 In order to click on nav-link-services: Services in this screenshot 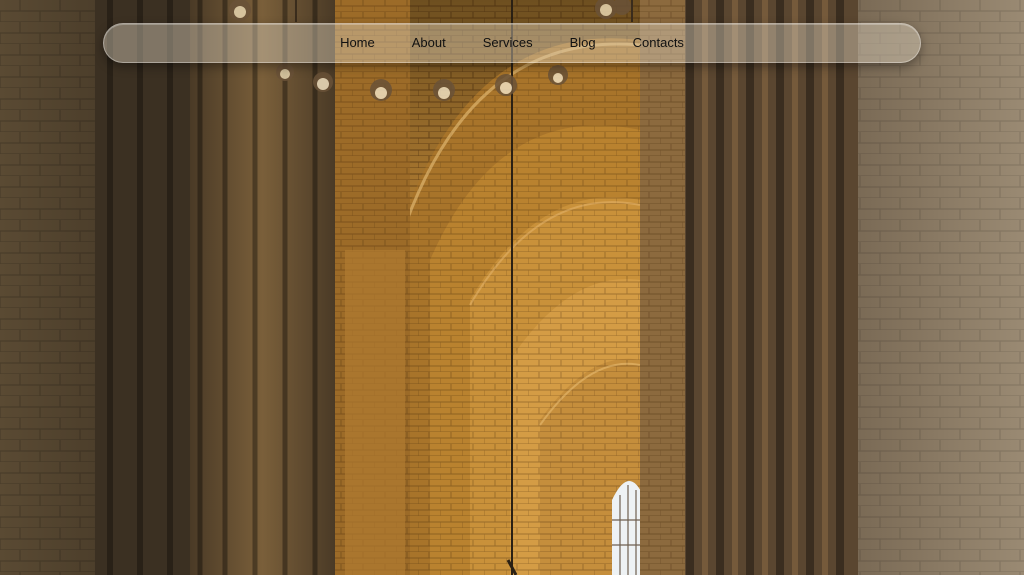, I will do `click(507, 42)`.